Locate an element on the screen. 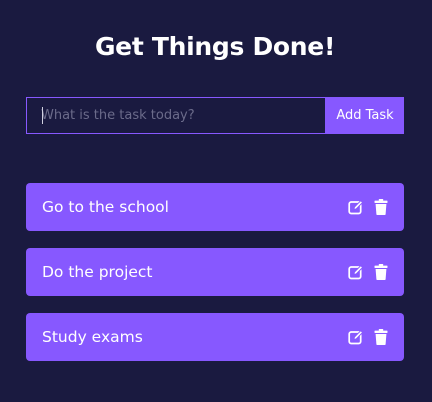 This screenshot has width=432, height=402. todo-item: Study exams is located at coordinates (215, 337).